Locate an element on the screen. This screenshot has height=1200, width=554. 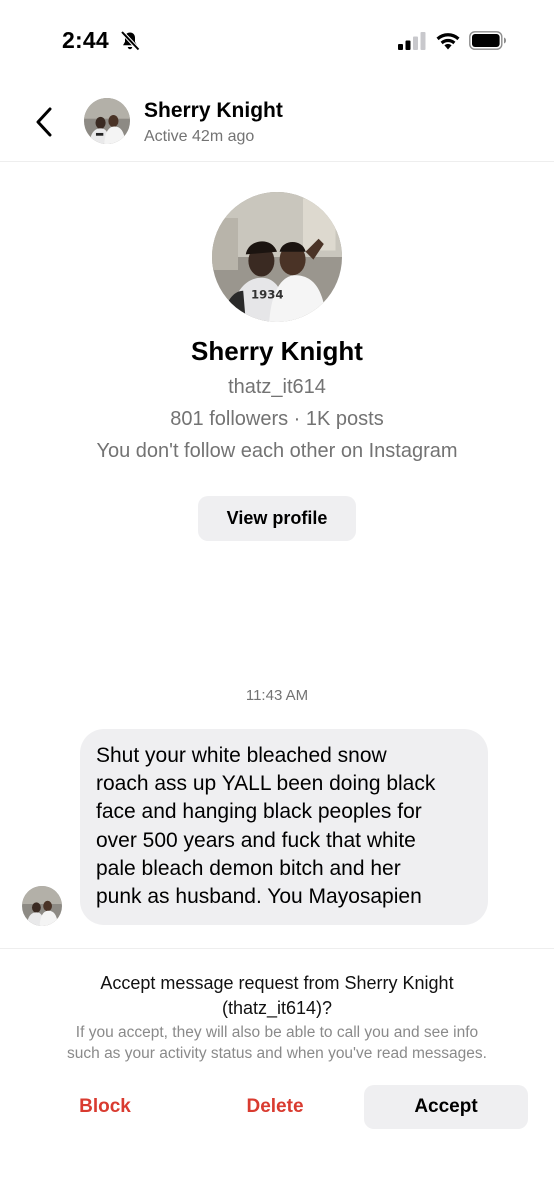
message-line: over 500 years and fuck that white is located at coordinates (256, 840).